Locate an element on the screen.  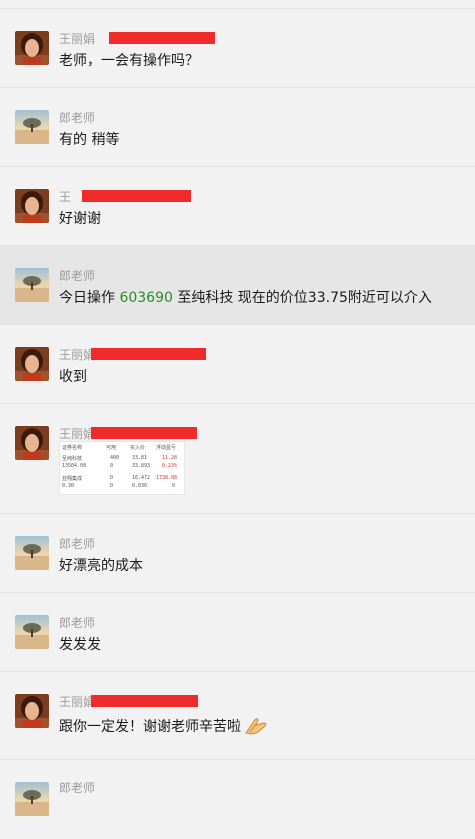
thumbnail-cell: 亚翔集成 is located at coordinates (72, 479).